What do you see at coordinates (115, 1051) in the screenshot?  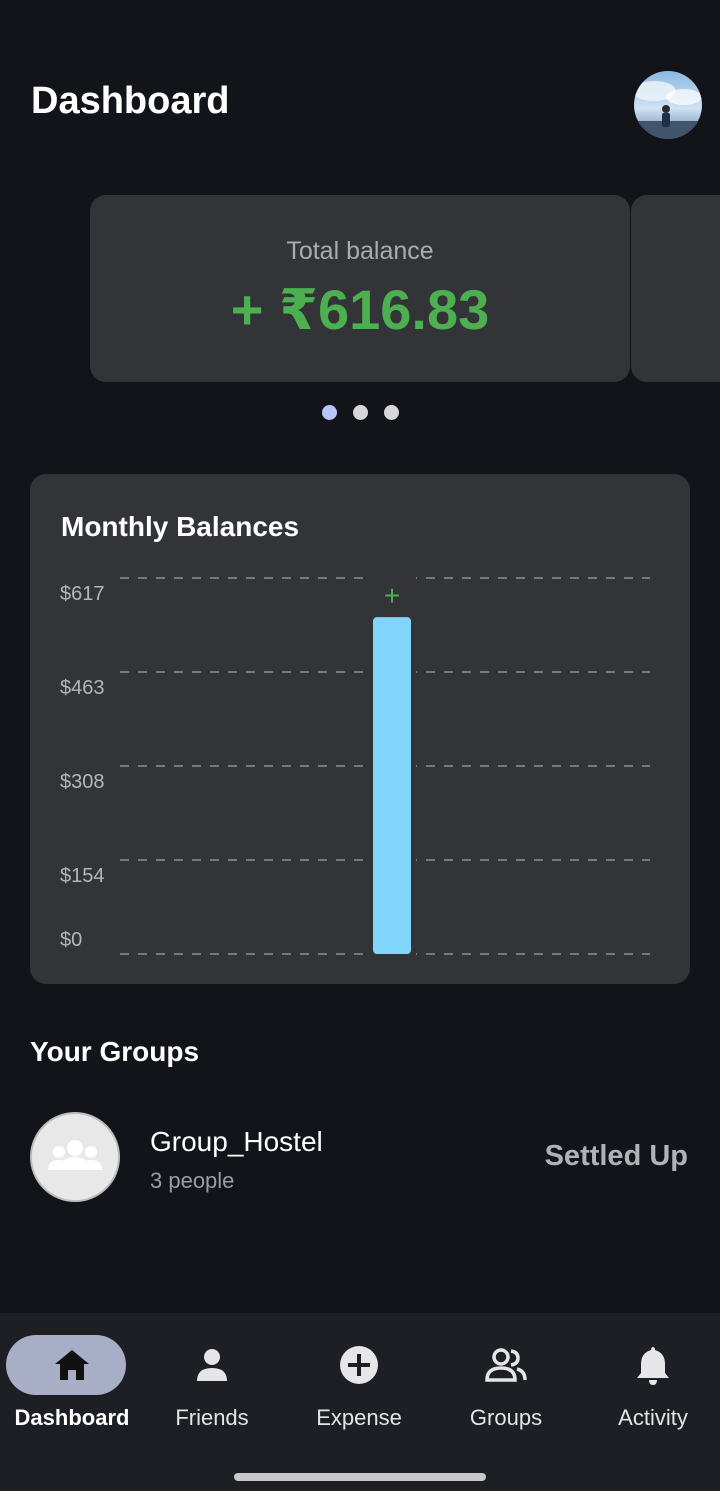 I see `your-groups-heading: Your Groups` at bounding box center [115, 1051].